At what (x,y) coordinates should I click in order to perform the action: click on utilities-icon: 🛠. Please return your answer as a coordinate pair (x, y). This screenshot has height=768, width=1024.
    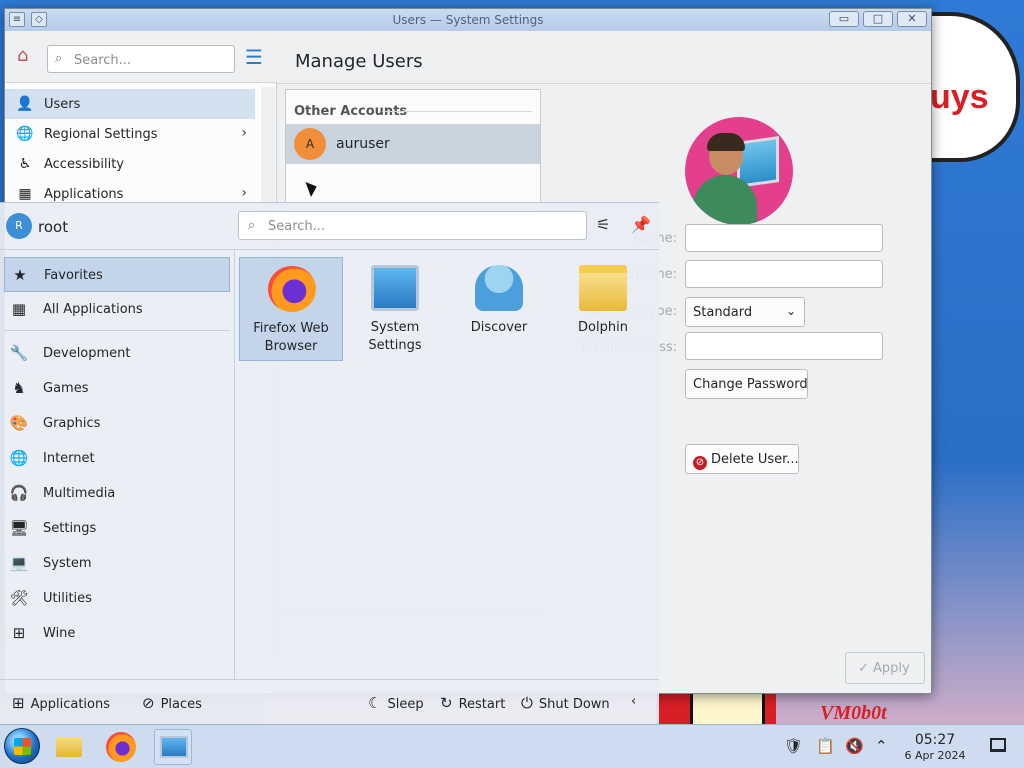
    Looking at the image, I should click on (19, 598).